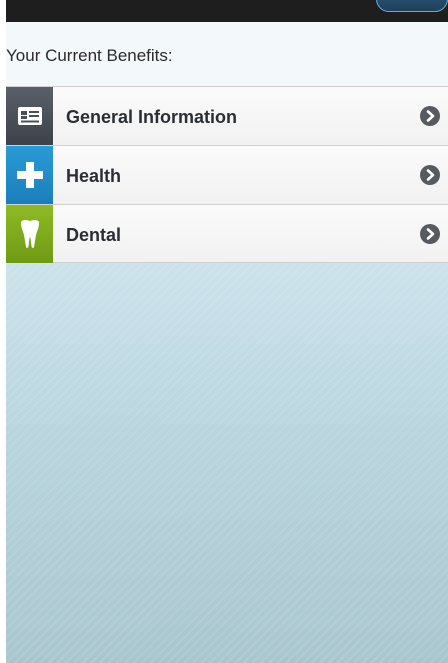 The height and width of the screenshot is (663, 448). What do you see at coordinates (94, 176) in the screenshot?
I see `benefit-label: Health` at bounding box center [94, 176].